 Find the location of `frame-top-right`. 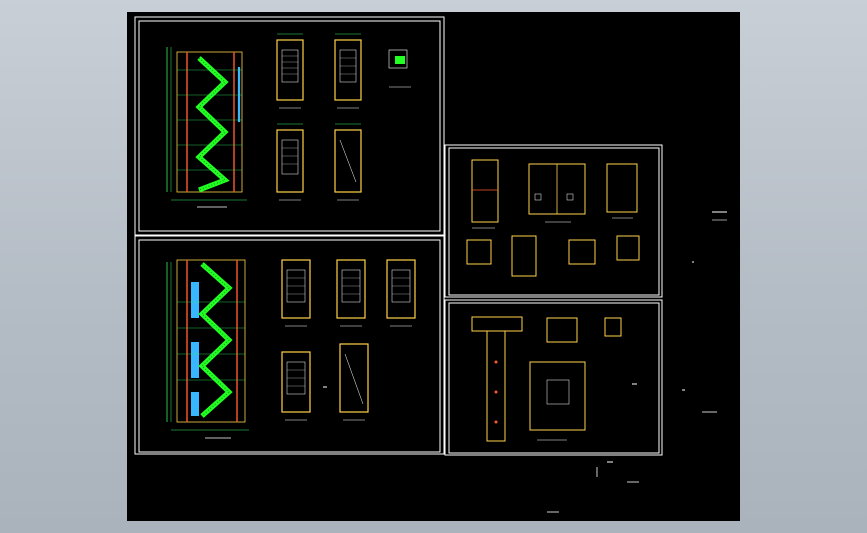

frame-top-right is located at coordinates (553, 221).